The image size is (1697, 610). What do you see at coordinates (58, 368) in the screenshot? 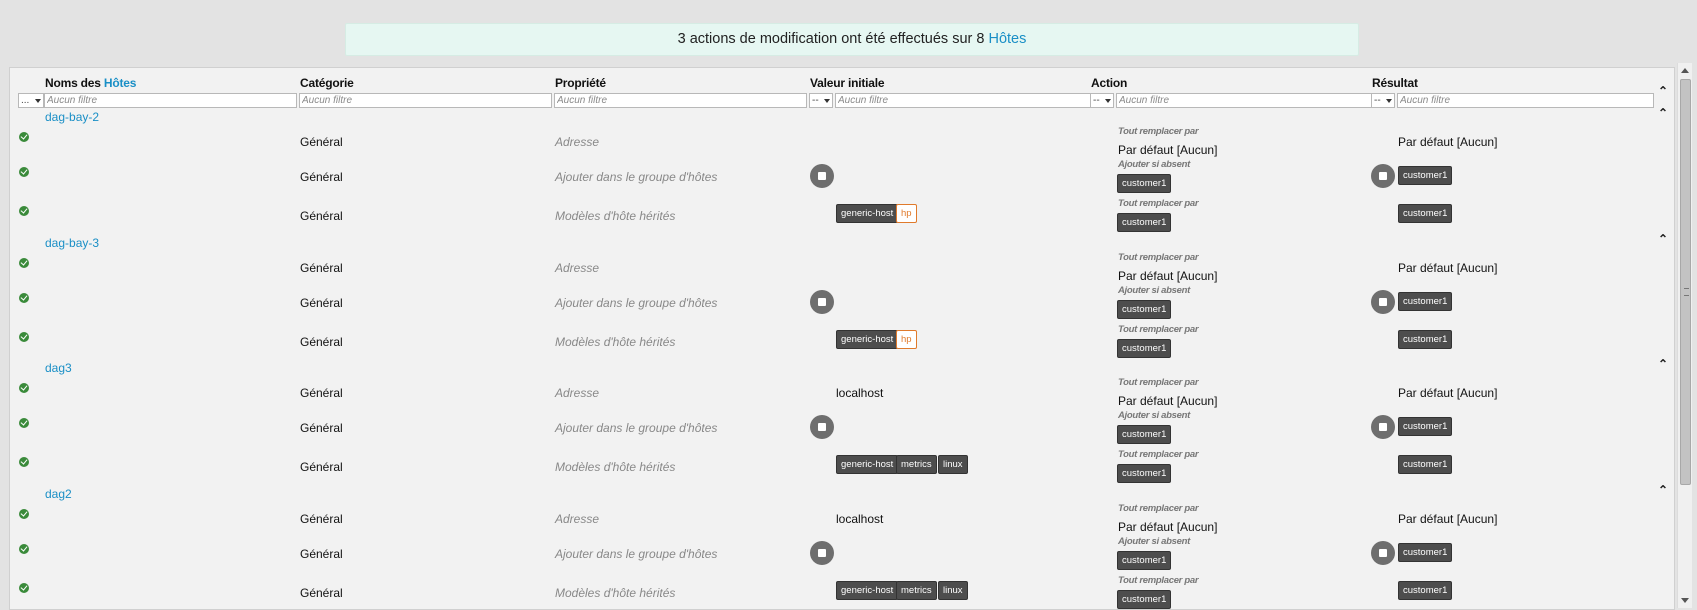
I see `host-group-title: dag3` at bounding box center [58, 368].